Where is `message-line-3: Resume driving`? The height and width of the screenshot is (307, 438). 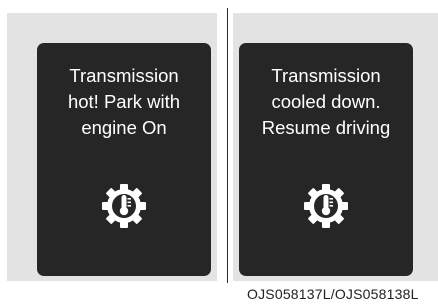 message-line-3: Resume driving is located at coordinates (326, 127).